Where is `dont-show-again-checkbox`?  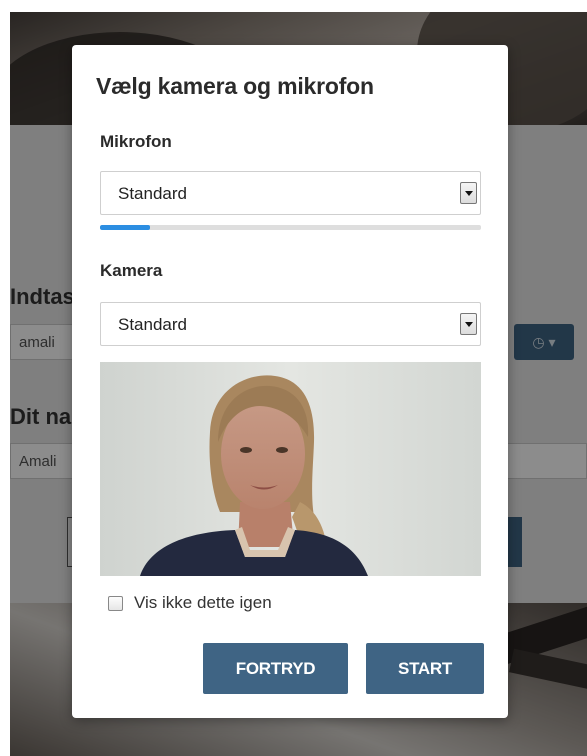 dont-show-again-checkbox is located at coordinates (115, 603).